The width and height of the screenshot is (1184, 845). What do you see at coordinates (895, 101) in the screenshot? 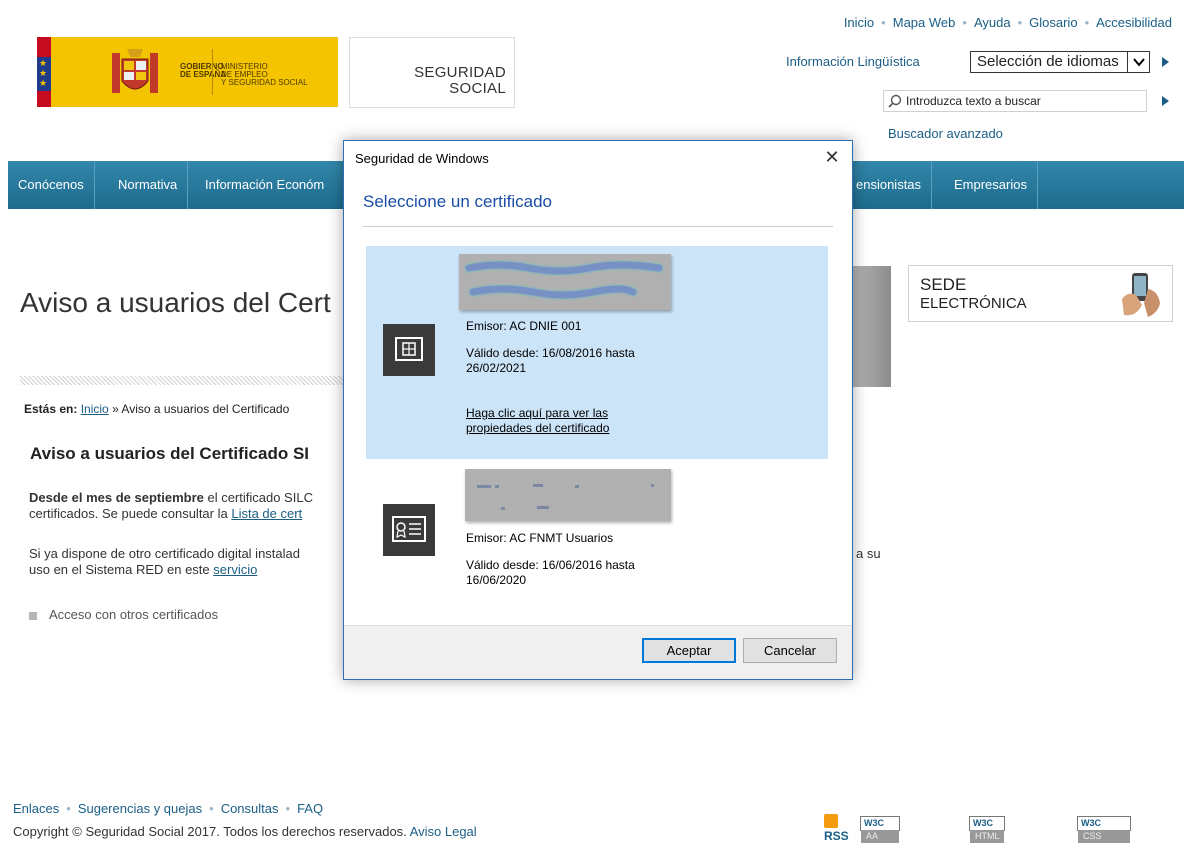
I see `search-icon` at bounding box center [895, 101].